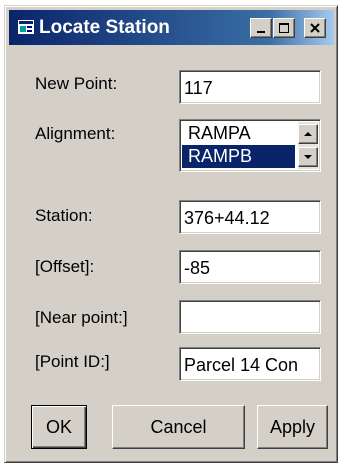  I want to click on title-bar: Locate Station, so click(171, 27).